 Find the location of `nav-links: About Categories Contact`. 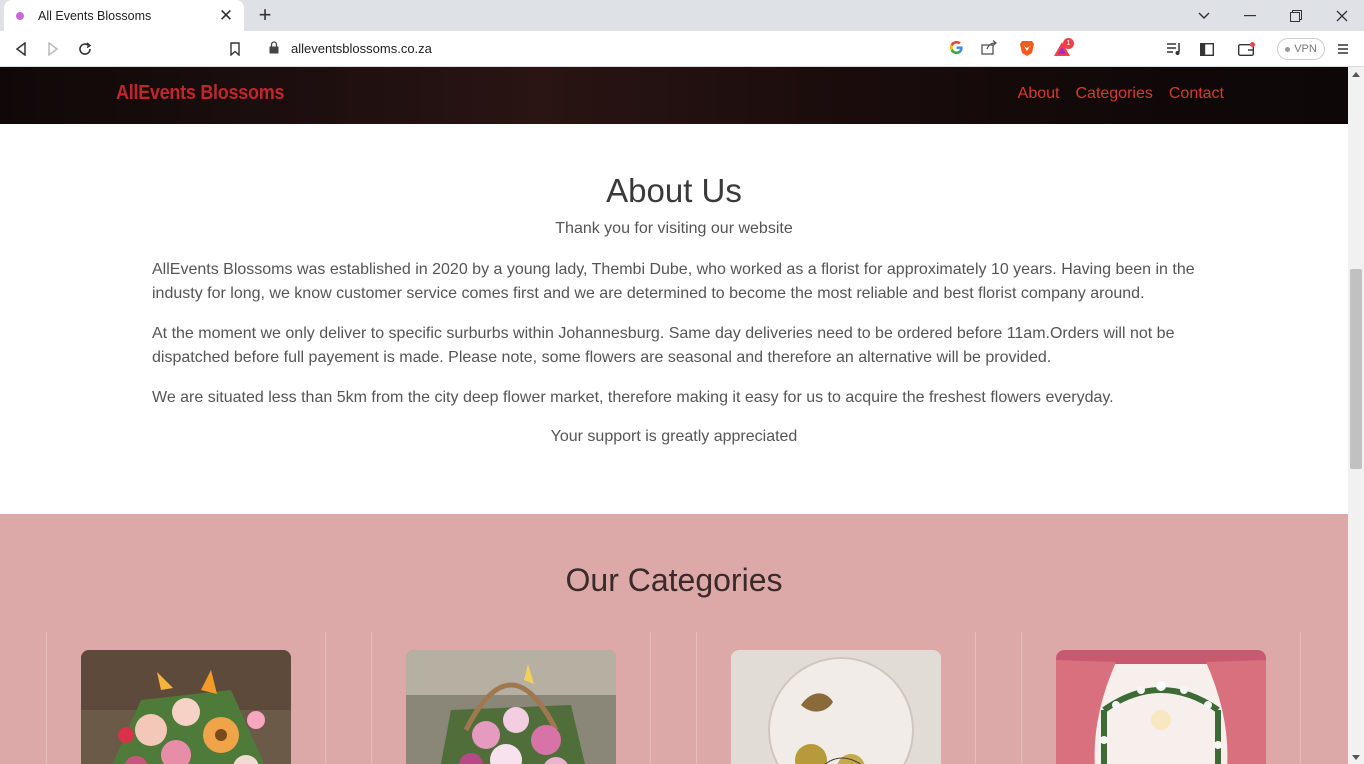

nav-links: About Categories Contact is located at coordinates (1121, 94).